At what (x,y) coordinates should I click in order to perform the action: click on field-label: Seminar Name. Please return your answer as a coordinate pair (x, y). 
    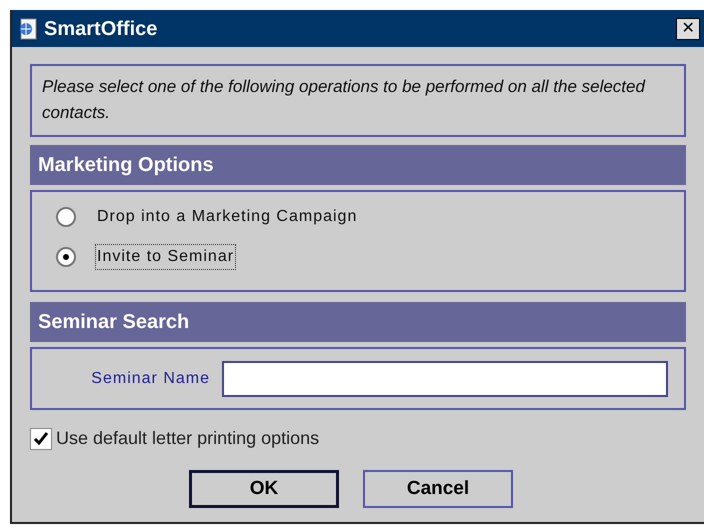
    Looking at the image, I should click on (150, 378).